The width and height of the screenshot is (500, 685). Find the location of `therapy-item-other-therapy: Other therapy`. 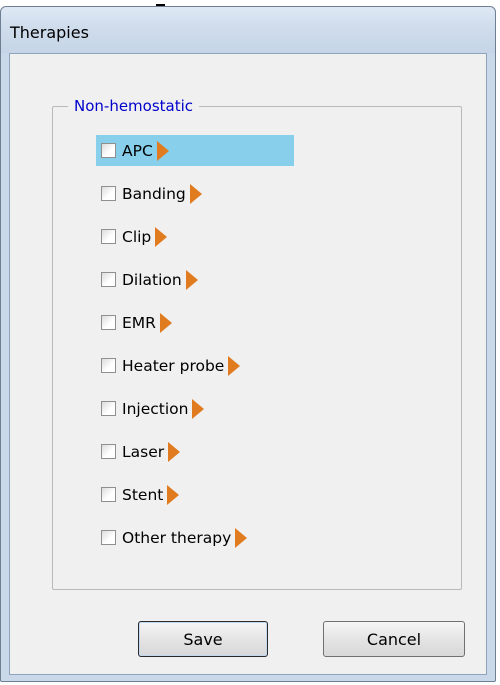

therapy-item-other-therapy: Other therapy is located at coordinates (172, 537).